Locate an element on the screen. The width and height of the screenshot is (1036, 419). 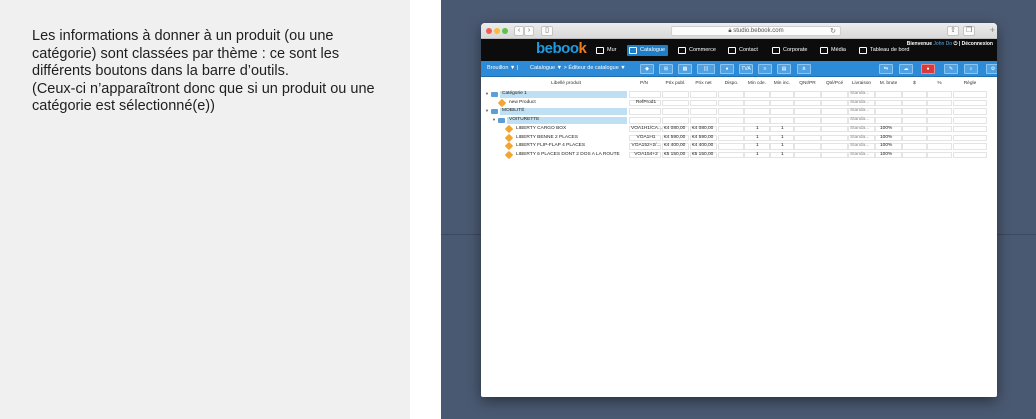
product-label: LIBERTY 6 PLACES DONT 2 DOS A LA ROUTE is located at coordinates (568, 155).